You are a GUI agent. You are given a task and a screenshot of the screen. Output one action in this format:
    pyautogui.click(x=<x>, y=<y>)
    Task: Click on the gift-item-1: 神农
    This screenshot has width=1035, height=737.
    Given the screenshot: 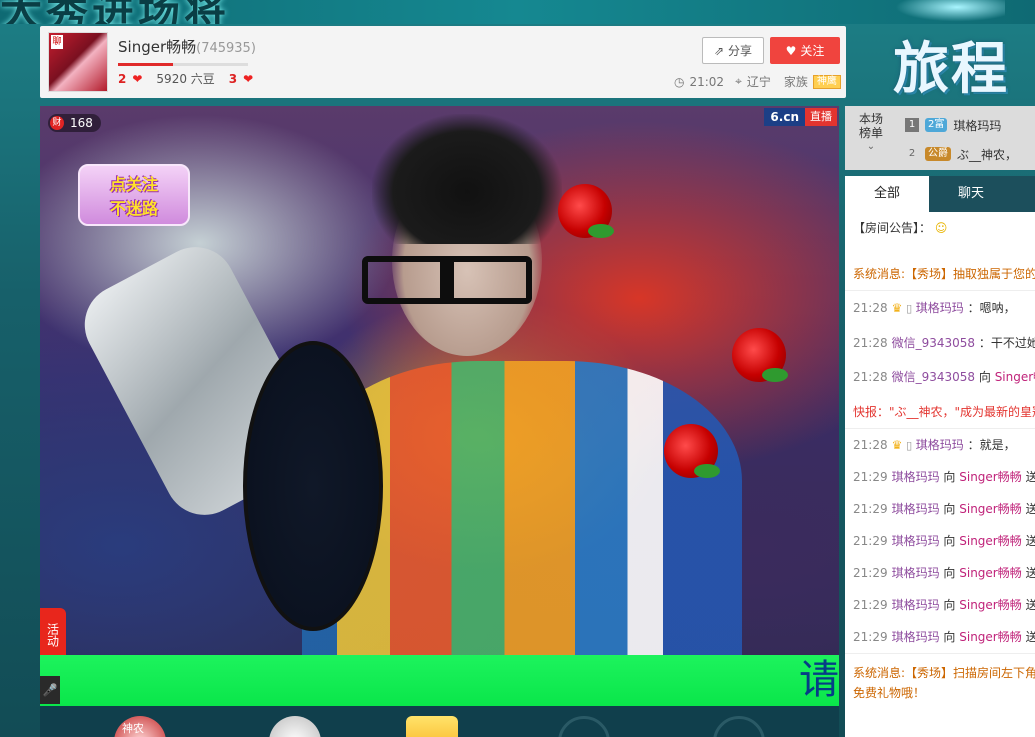 What is the action you would take?
    pyautogui.click(x=140, y=726)
    